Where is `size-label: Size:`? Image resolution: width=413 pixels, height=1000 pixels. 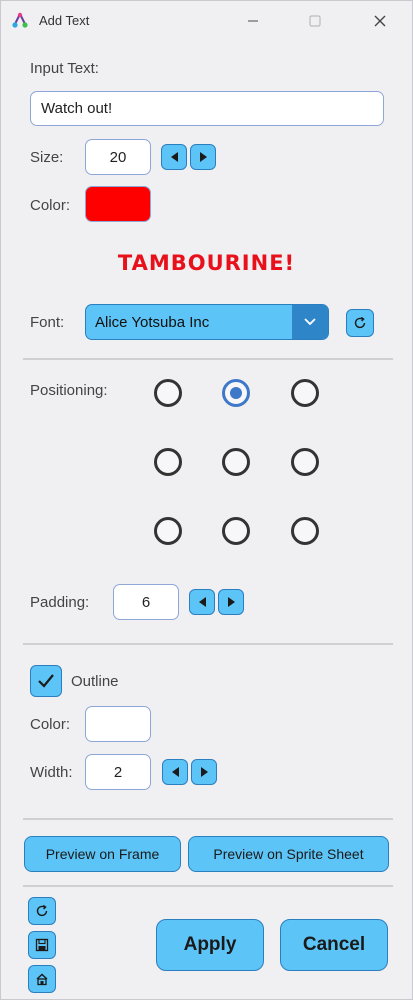
size-label: Size: is located at coordinates (47, 157).